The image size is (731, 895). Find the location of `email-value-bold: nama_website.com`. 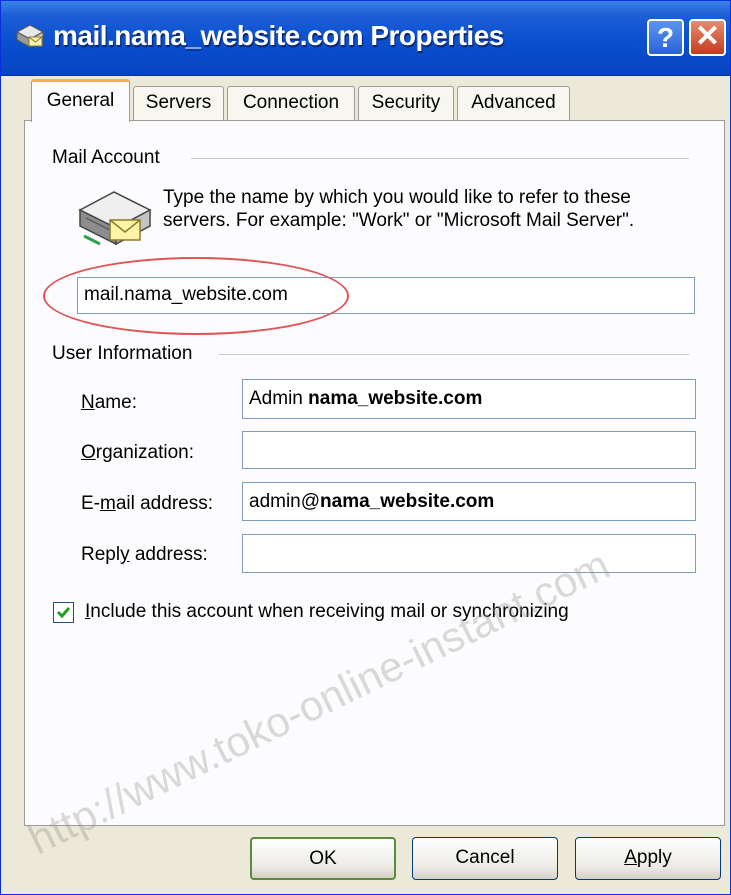

email-value-bold: nama_website.com is located at coordinates (407, 501).